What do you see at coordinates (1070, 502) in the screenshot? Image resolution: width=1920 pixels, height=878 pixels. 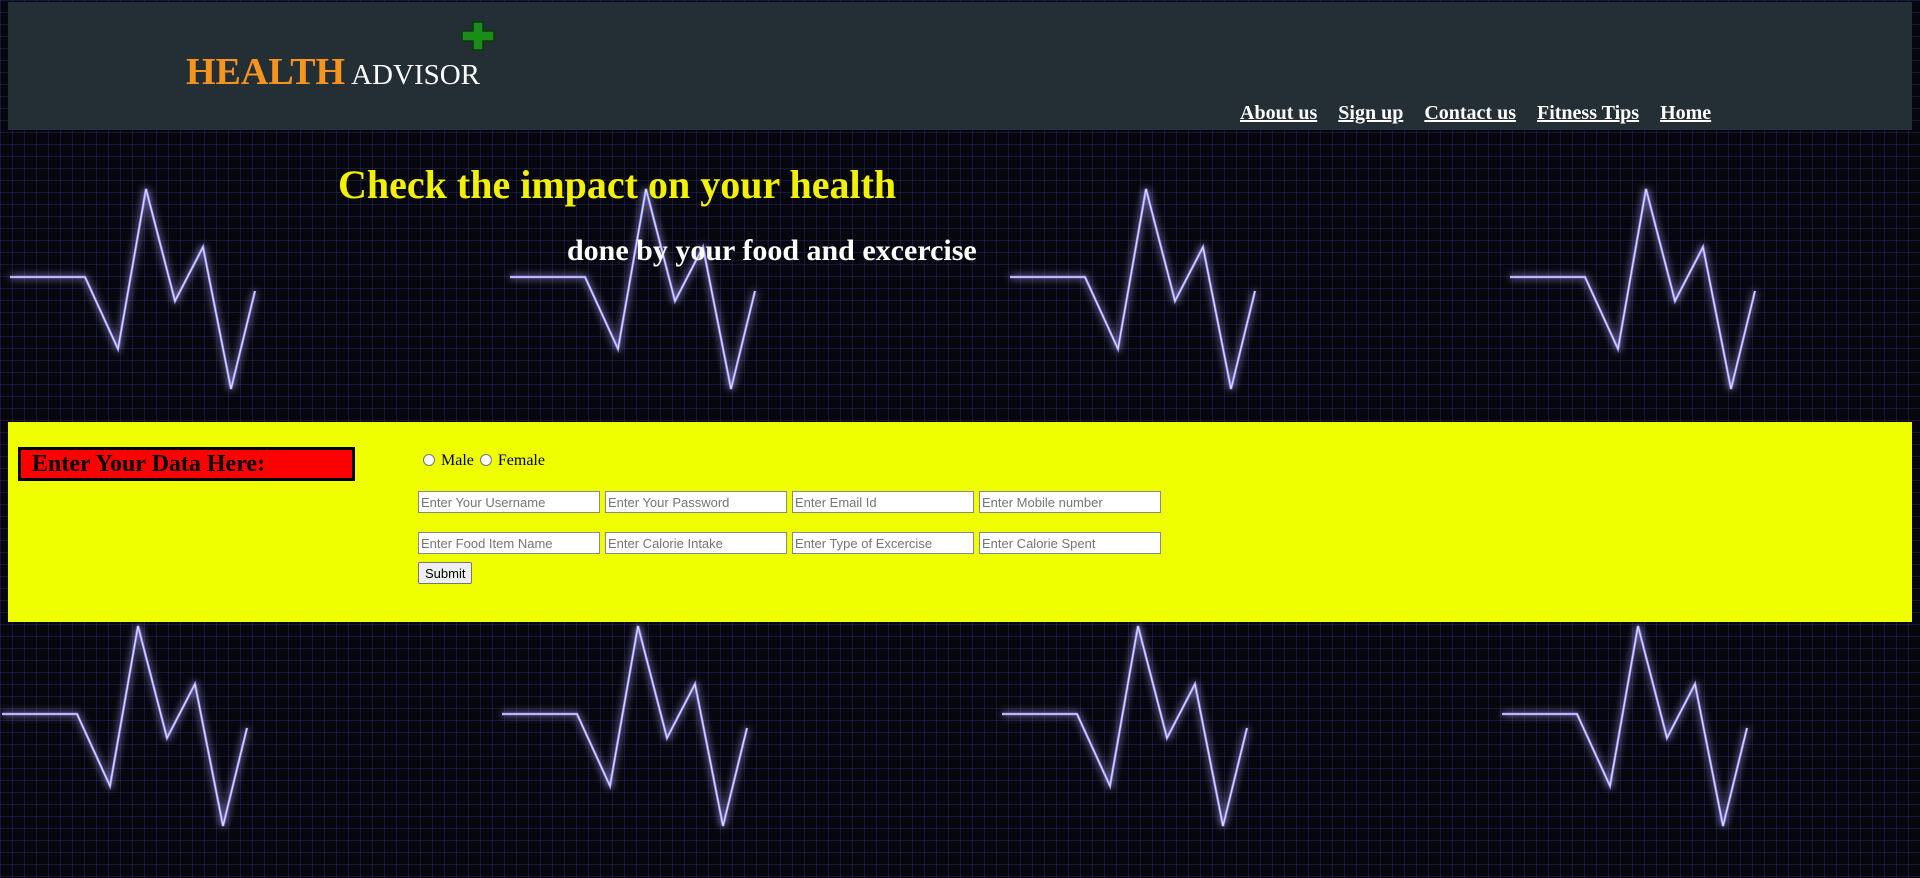 I see `mobile-input` at bounding box center [1070, 502].